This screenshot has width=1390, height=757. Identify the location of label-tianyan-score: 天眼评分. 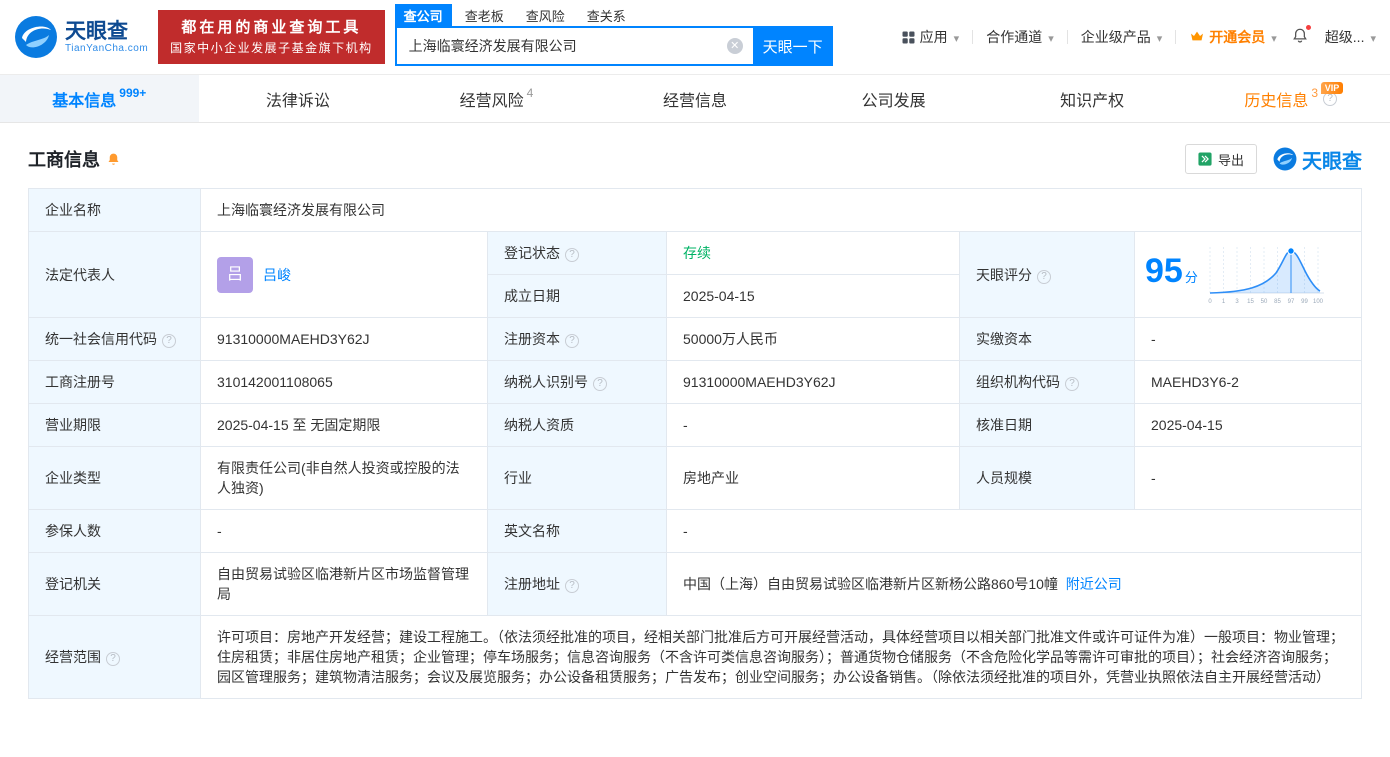
(1047, 274).